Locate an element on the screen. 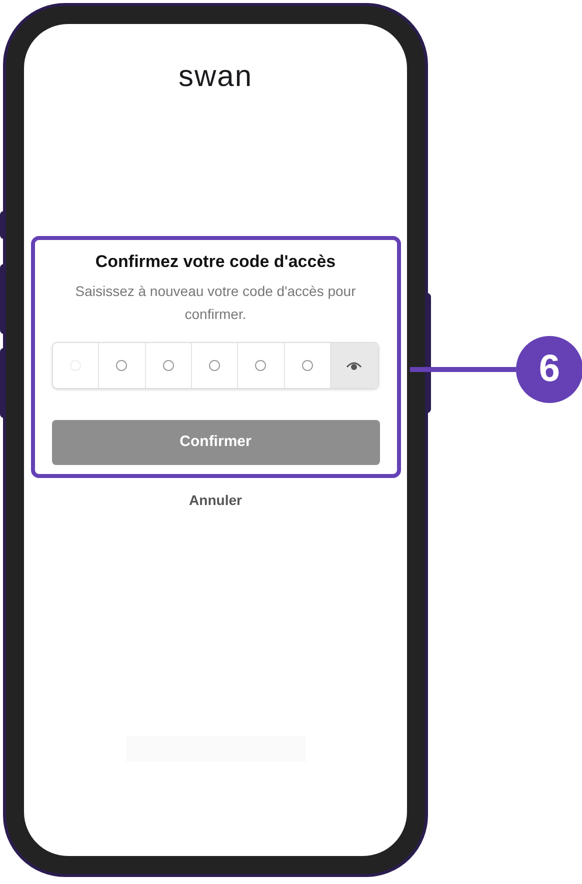  logo: swan is located at coordinates (215, 77).